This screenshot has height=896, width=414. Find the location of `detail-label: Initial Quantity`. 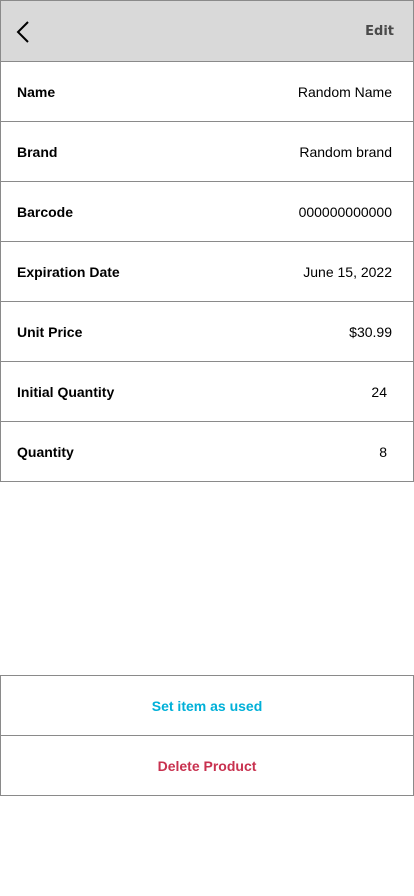

detail-label: Initial Quantity is located at coordinates (66, 392).